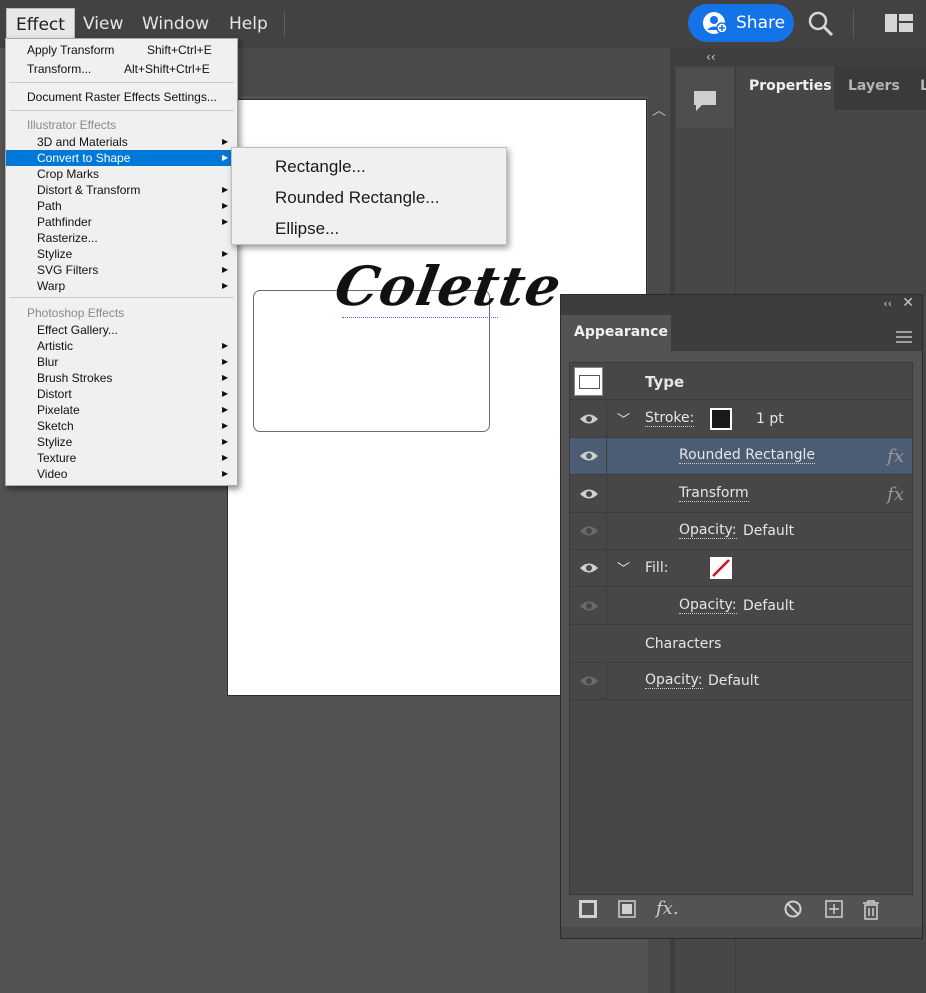  What do you see at coordinates (627, 911) in the screenshot?
I see `add-fill-icon` at bounding box center [627, 911].